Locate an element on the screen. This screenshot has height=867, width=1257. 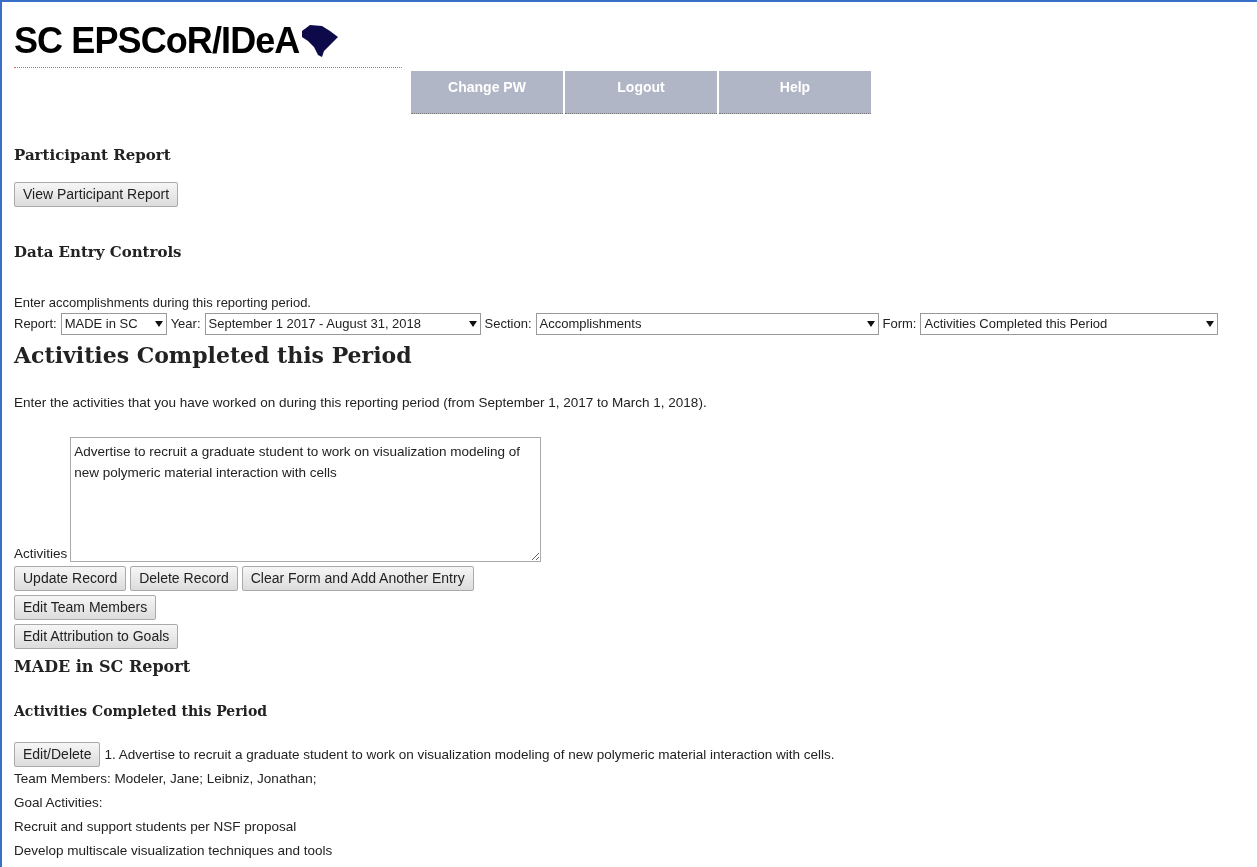
edit-delete-button: Edit/Delete is located at coordinates (57, 755).